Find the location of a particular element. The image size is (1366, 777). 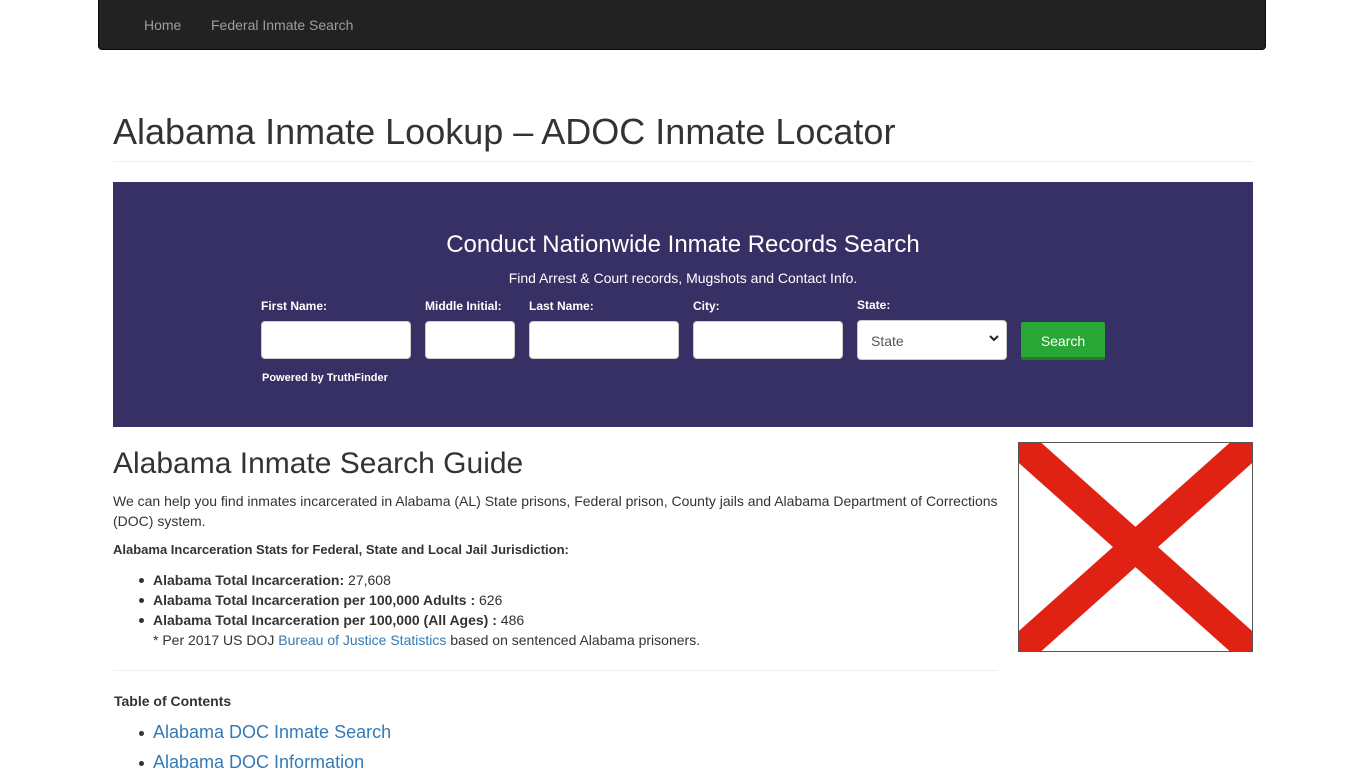

powered-by-text: Powered by TruthFinder is located at coordinates (325, 378).